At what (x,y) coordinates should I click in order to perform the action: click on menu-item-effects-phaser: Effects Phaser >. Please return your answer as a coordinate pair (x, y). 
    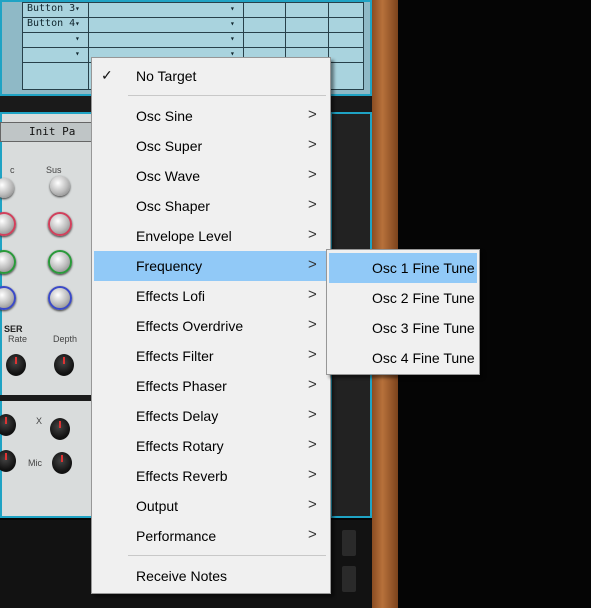
    Looking at the image, I should click on (211, 386).